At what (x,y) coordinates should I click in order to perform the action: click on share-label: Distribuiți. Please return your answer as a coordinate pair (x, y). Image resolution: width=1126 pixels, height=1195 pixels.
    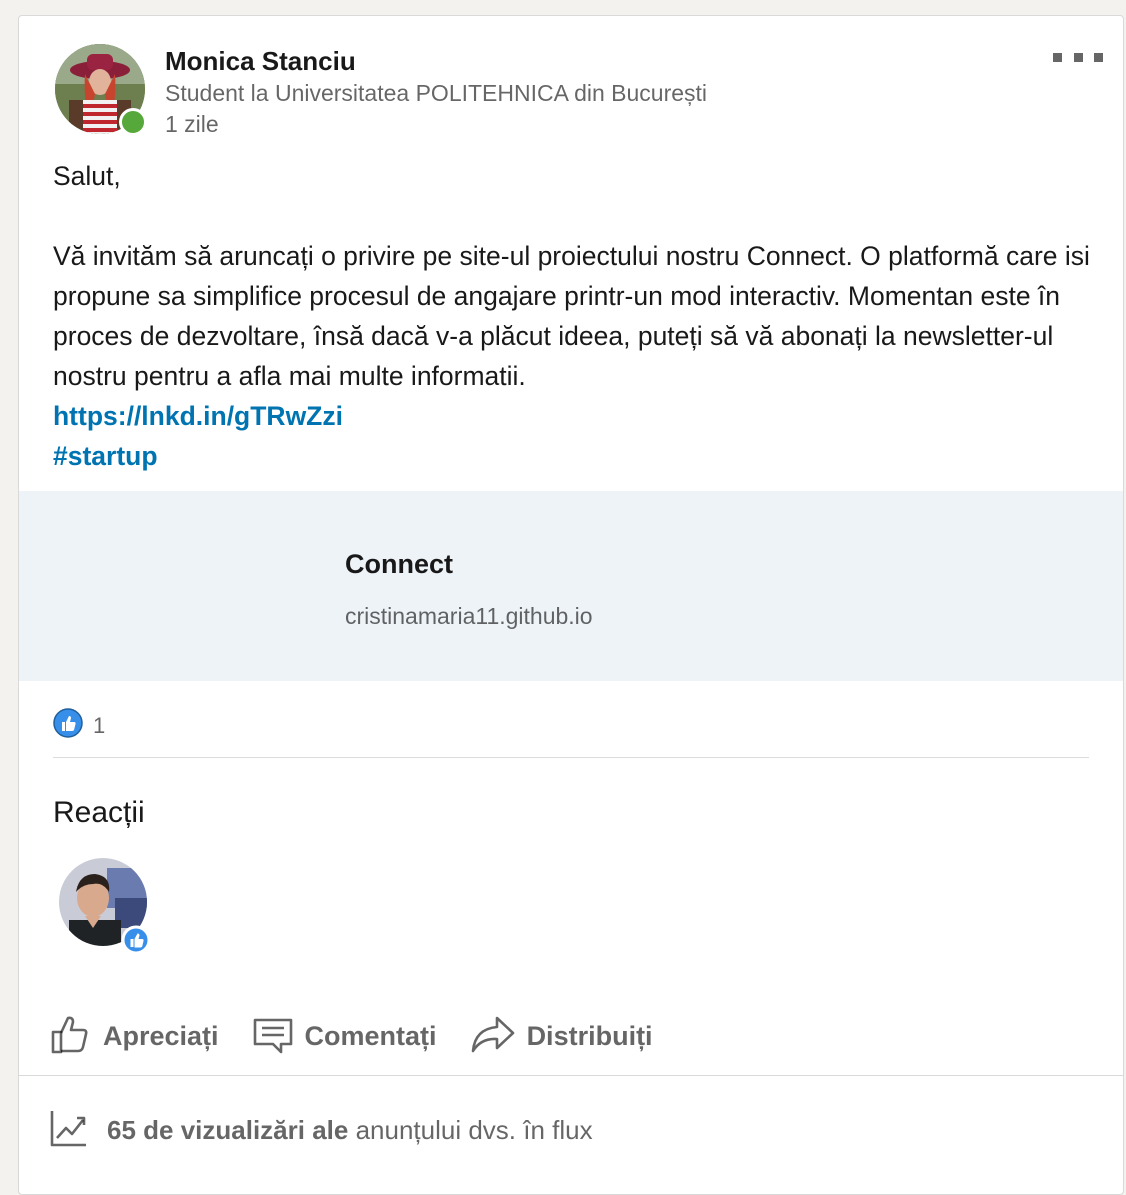
    Looking at the image, I should click on (589, 1036).